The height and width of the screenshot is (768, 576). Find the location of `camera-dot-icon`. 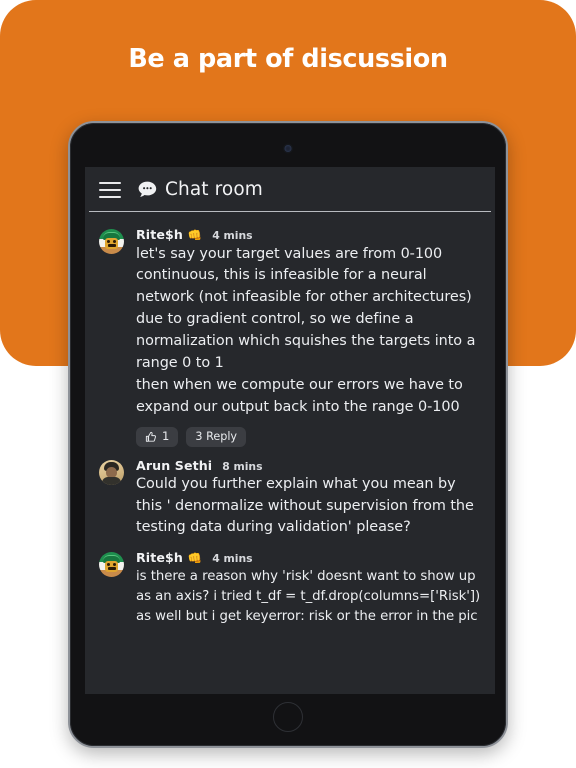

camera-dot-icon is located at coordinates (288, 148).